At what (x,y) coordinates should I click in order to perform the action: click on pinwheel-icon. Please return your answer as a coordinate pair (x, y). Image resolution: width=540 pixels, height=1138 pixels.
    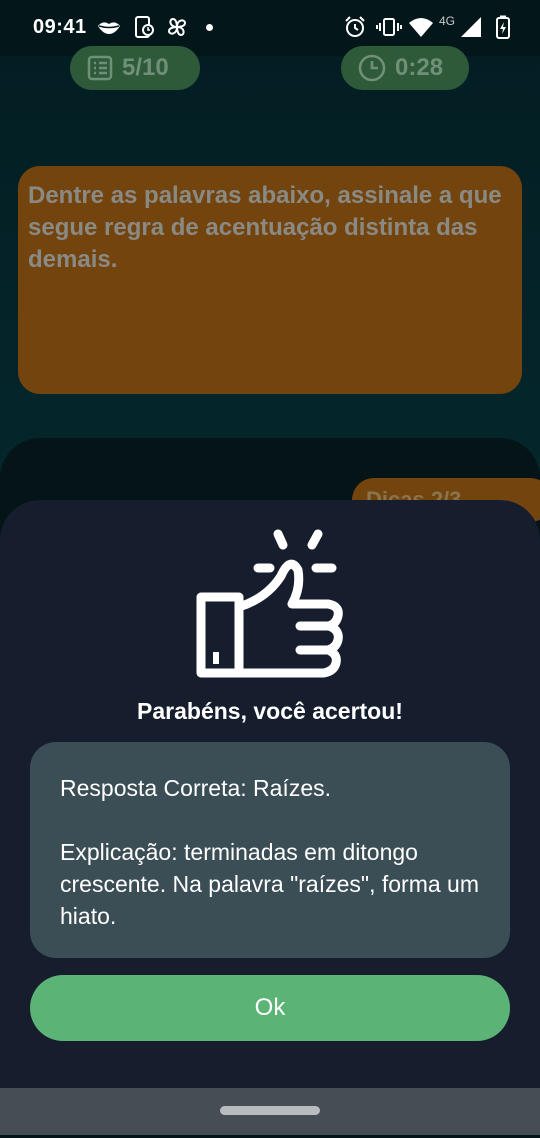
    Looking at the image, I should click on (177, 27).